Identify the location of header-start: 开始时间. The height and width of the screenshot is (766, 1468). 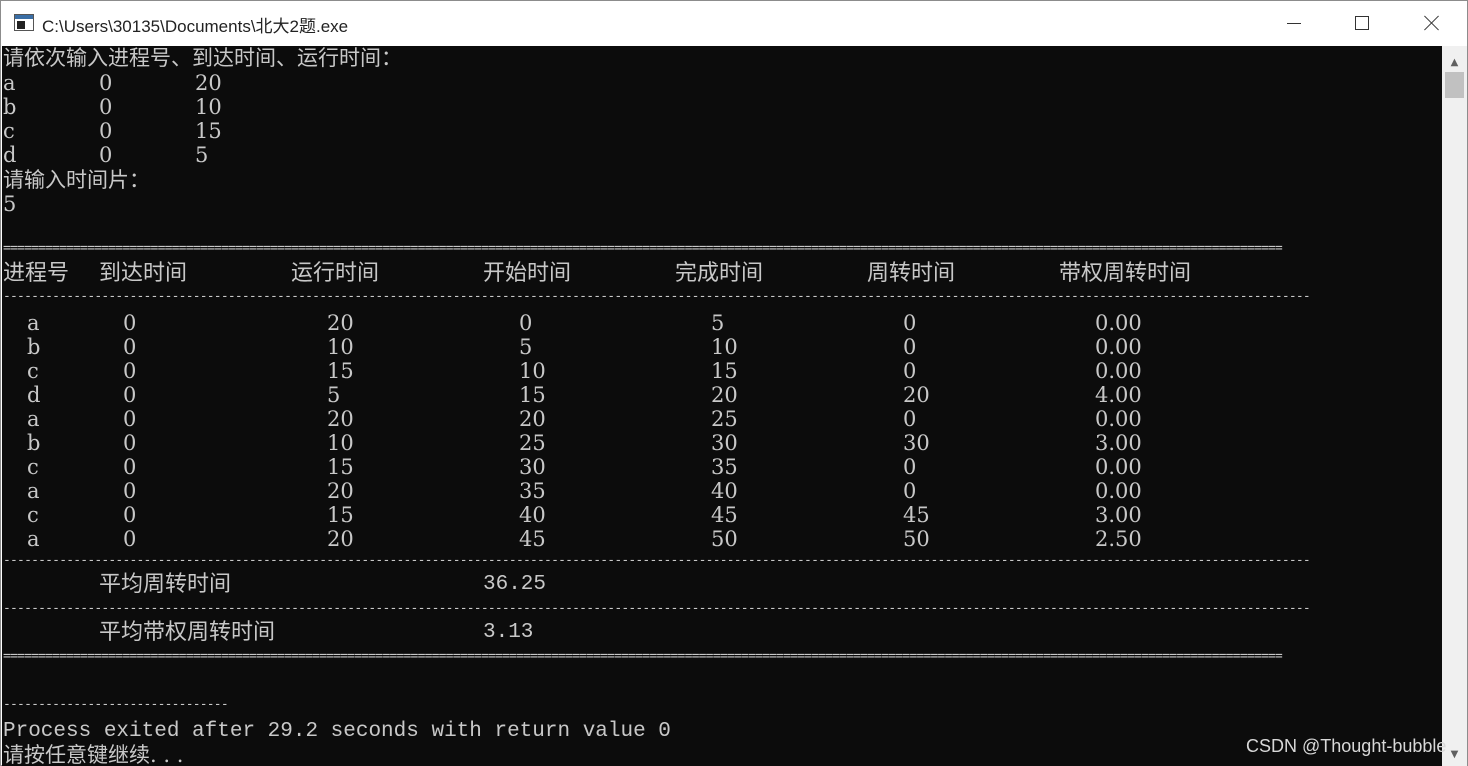
(527, 273).